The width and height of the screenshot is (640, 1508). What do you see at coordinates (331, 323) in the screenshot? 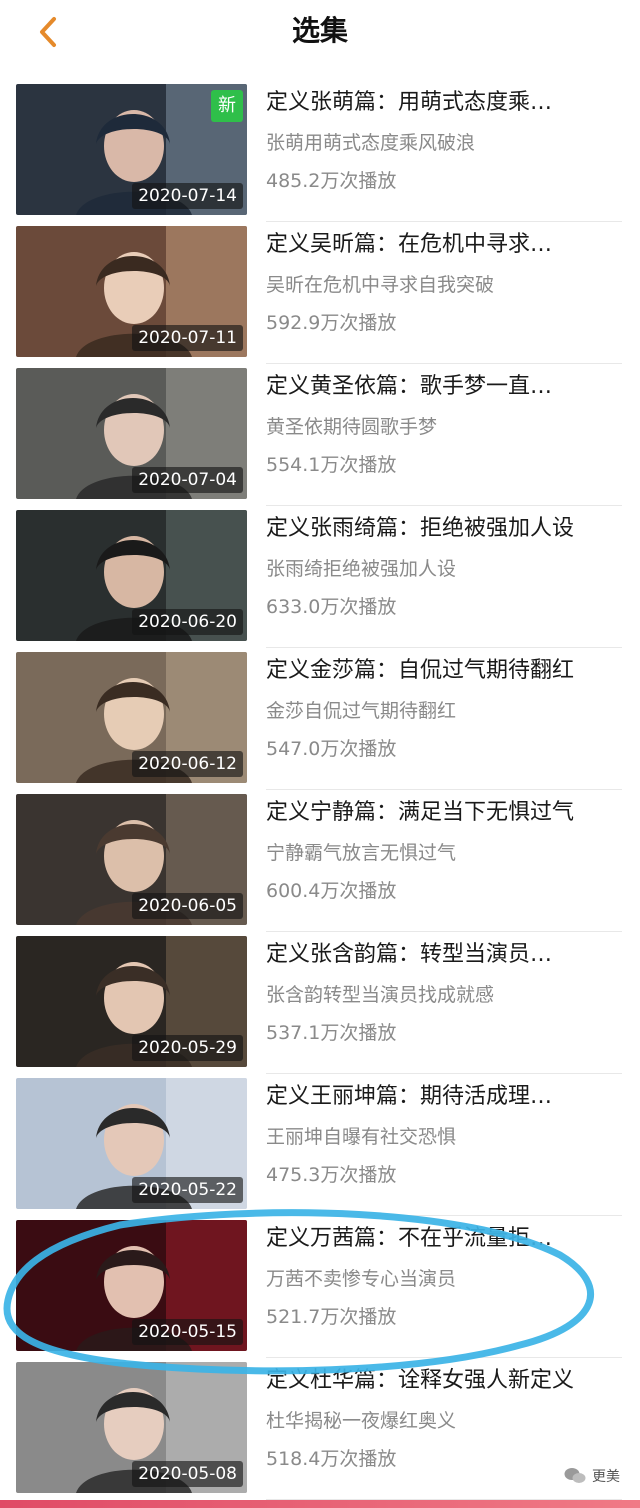
I see `play-count: 592.9万次播放` at bounding box center [331, 323].